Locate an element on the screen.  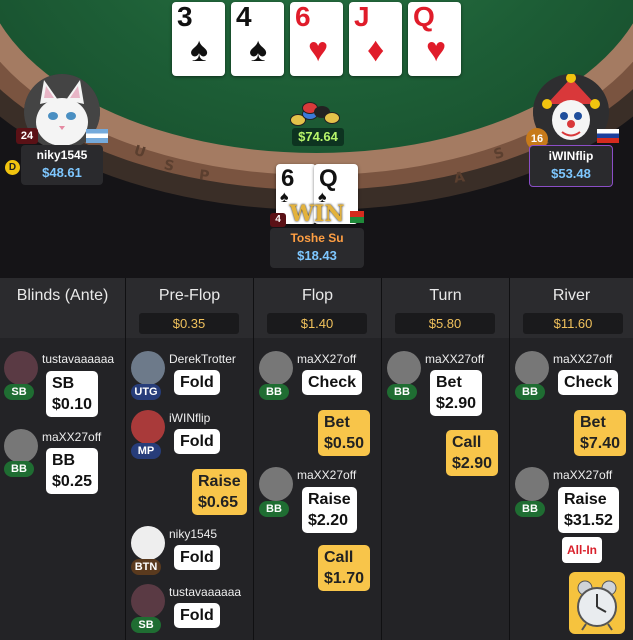
player-box-hero: Toshe Su $18.43 is located at coordinates (317, 248).